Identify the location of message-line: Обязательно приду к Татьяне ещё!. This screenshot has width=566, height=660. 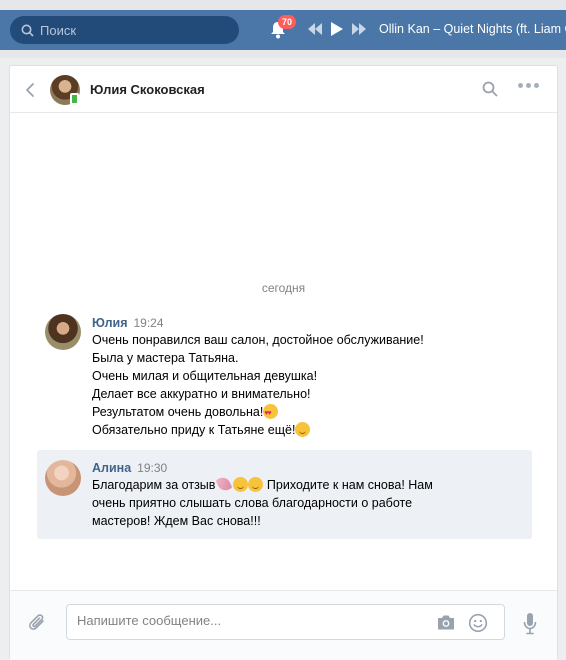
(307, 430).